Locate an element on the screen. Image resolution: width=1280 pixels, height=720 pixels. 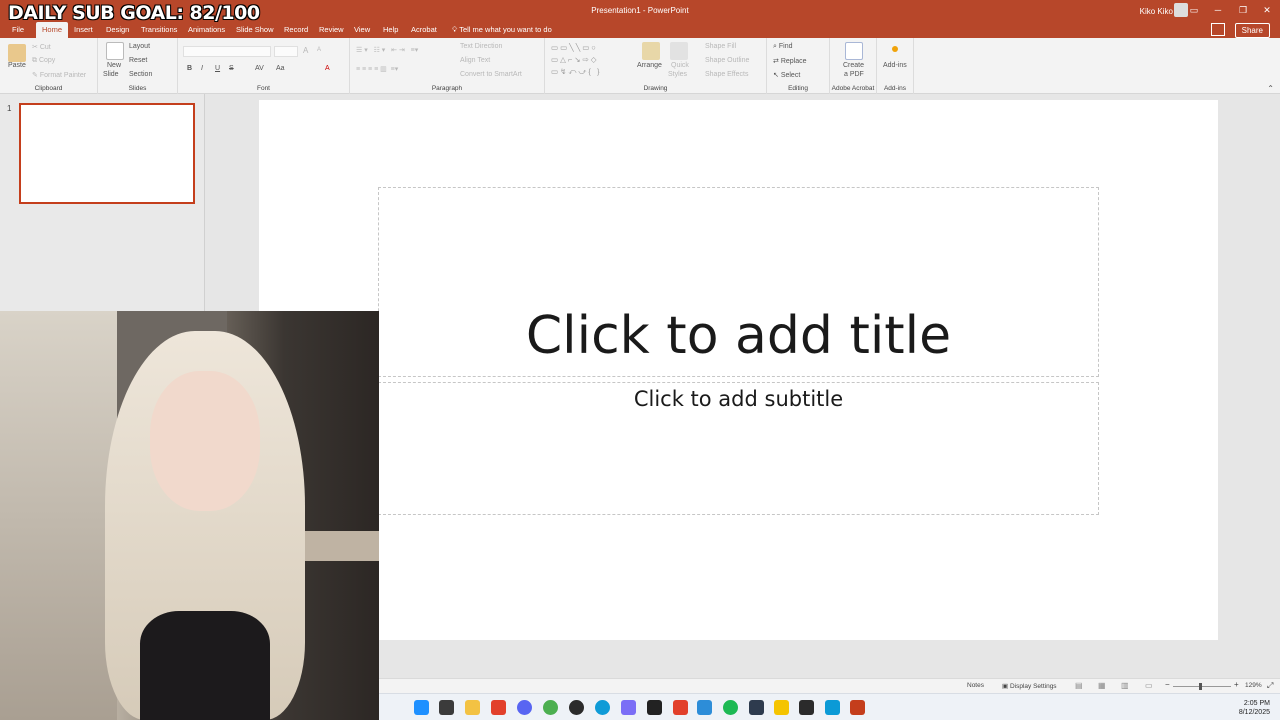
tab-review: Review is located at coordinates (331, 29).